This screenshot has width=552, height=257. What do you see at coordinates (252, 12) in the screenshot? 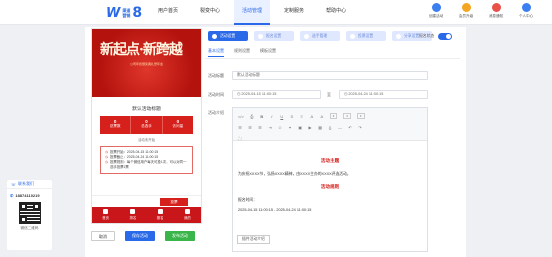
I see `nav-activity-manage: 活动管理` at bounding box center [252, 12].